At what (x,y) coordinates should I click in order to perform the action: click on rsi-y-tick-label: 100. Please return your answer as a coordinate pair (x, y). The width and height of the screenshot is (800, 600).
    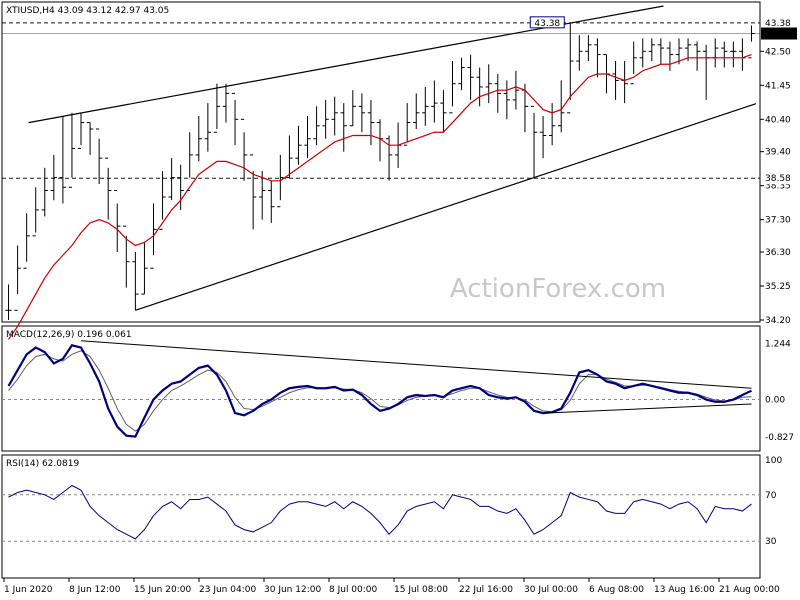
    Looking at the image, I should click on (773, 461).